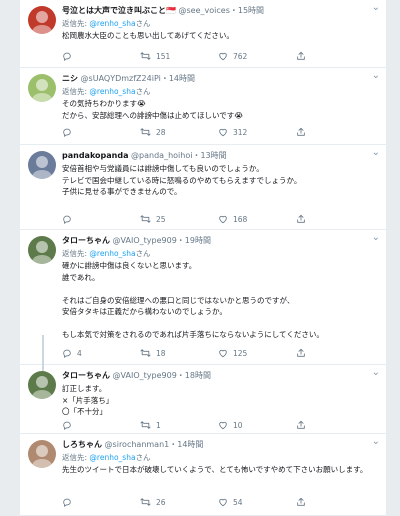 The width and height of the screenshot is (400, 516). I want to click on display-name: 号泣とは大声で泣き叫ぶこと🇸🇬, so click(119, 10).